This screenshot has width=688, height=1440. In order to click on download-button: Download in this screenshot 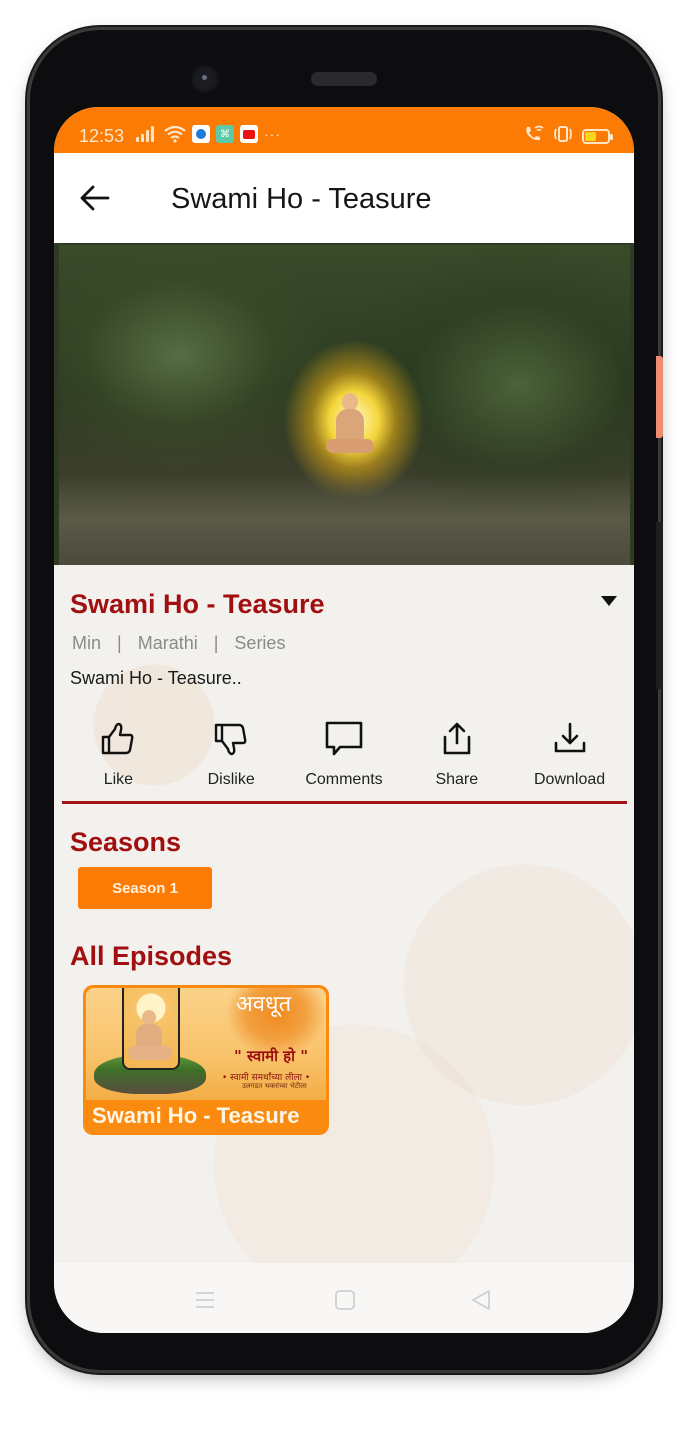, I will do `click(569, 753)`.